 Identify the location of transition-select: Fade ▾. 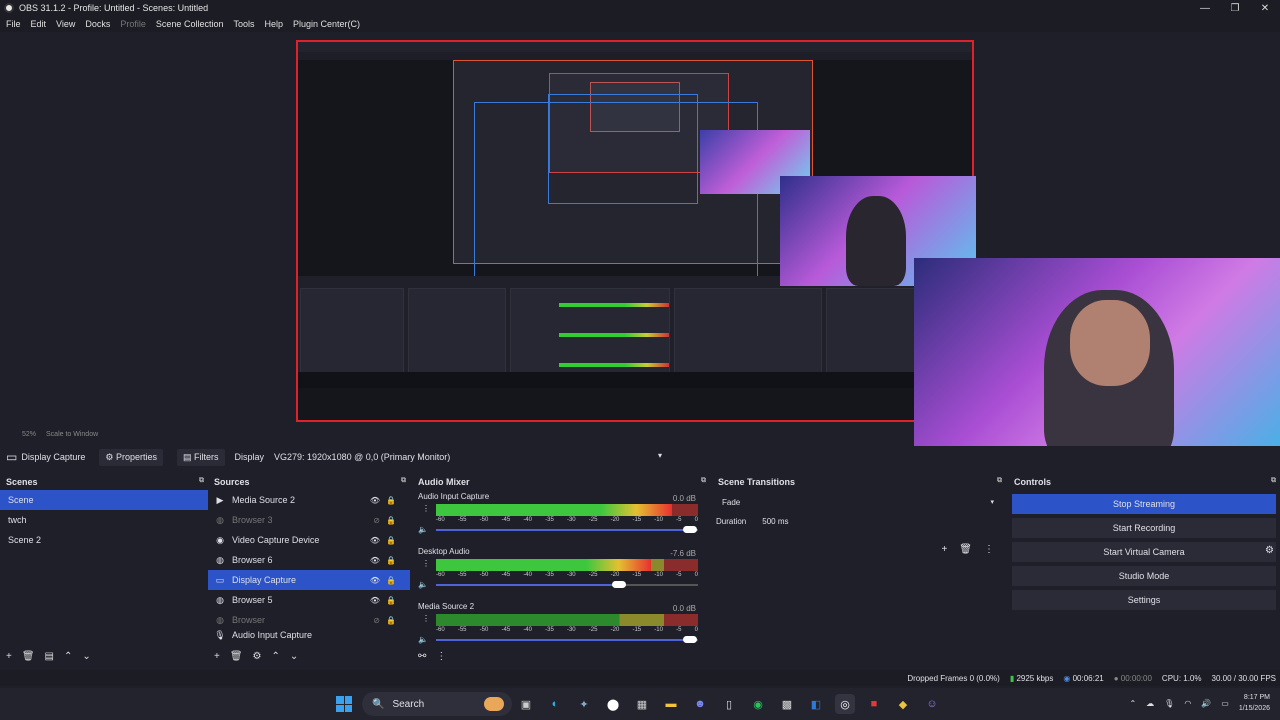
(859, 502).